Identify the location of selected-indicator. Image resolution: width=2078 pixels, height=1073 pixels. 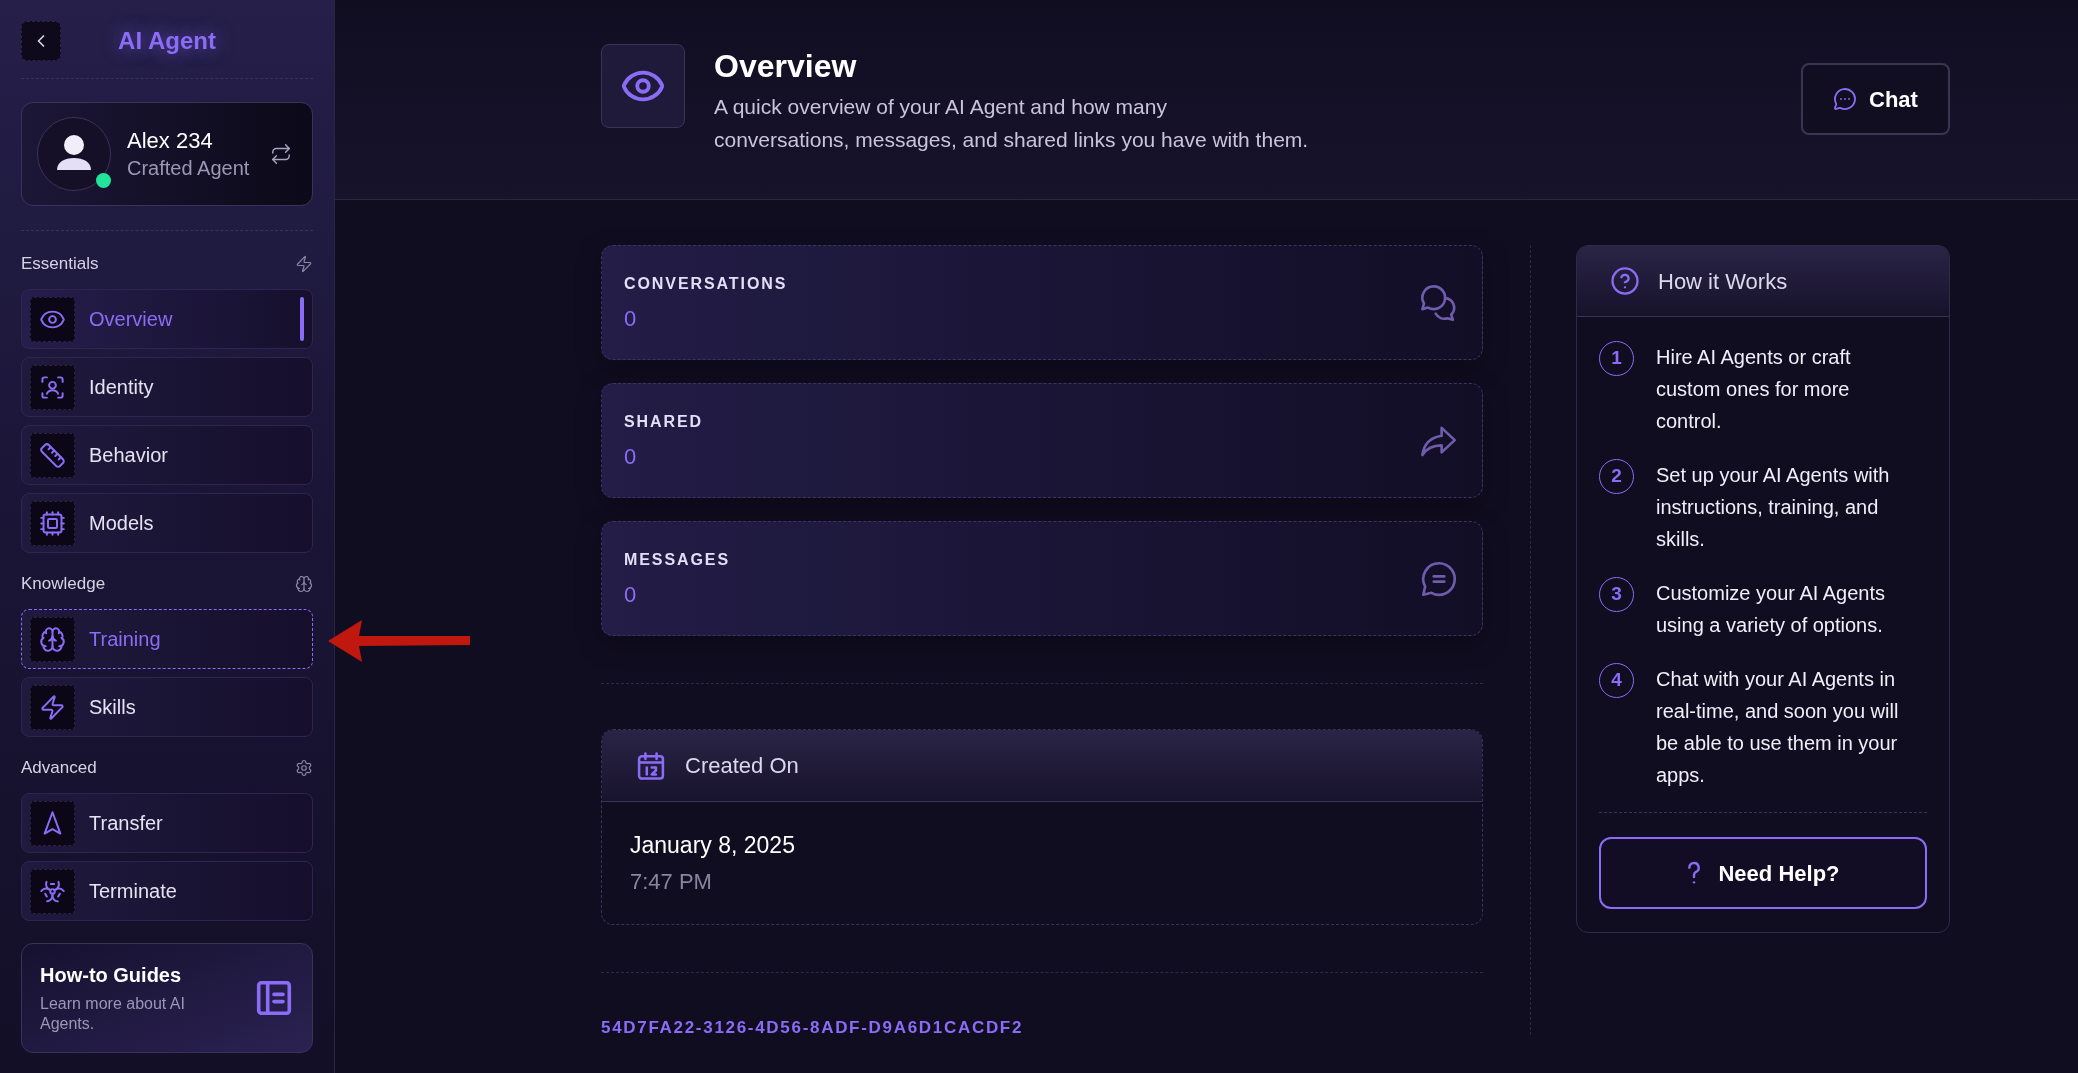
(302, 319).